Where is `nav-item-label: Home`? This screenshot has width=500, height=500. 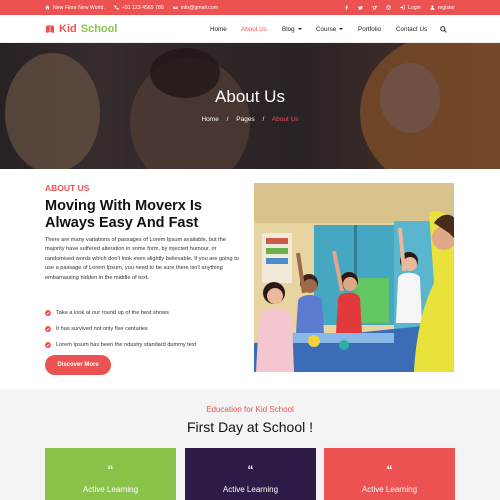
nav-item-label: Home is located at coordinates (218, 29).